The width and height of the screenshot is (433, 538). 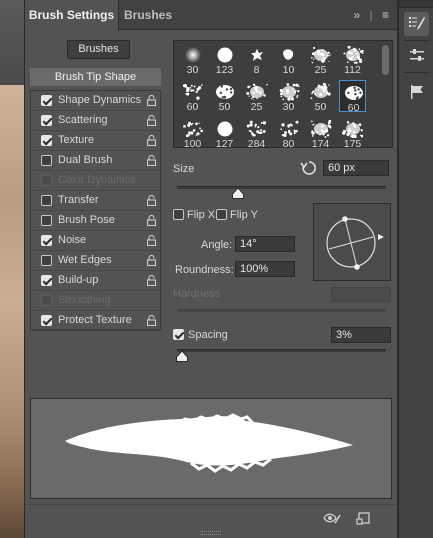 What do you see at coordinates (72, 240) in the screenshot?
I see `brush-option-label: Noise` at bounding box center [72, 240].